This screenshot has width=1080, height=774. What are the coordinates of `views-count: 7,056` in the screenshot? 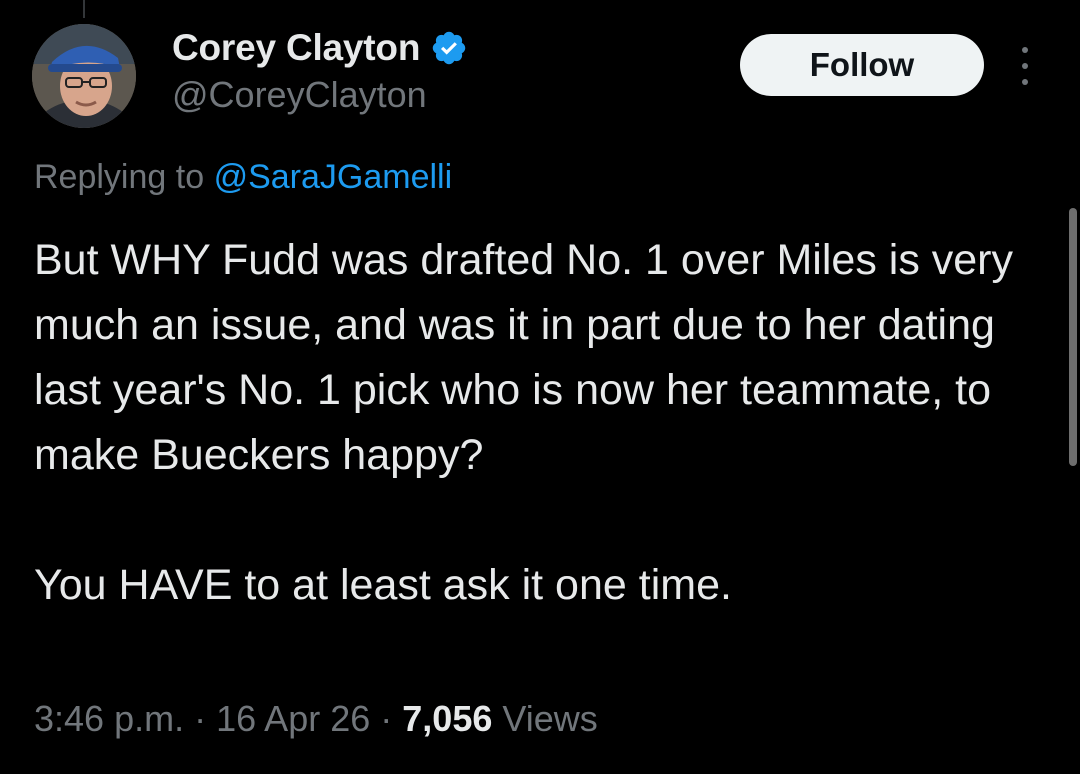 It's located at (447, 718).